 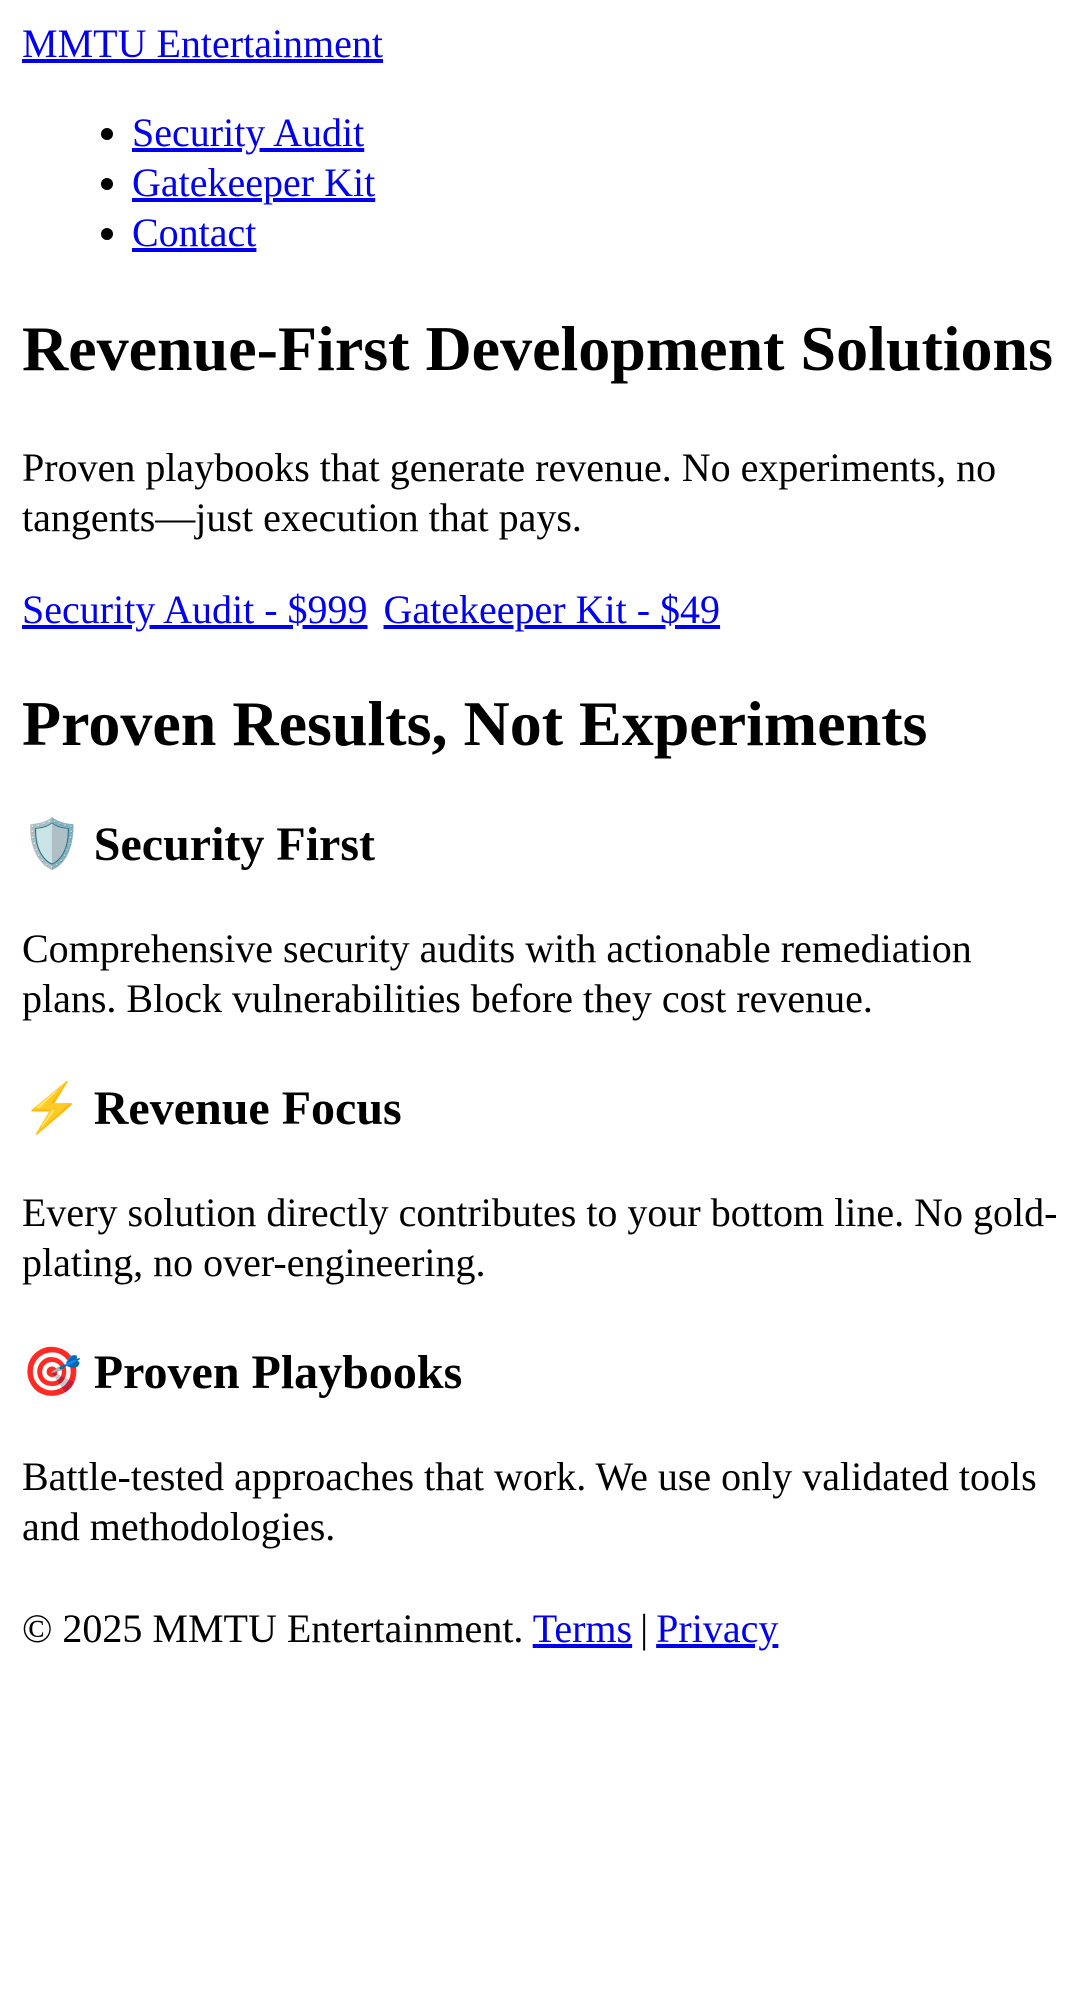 I want to click on main-nav: Security Audit Gatekeeper Kit Contact, so click(x=540, y=183).